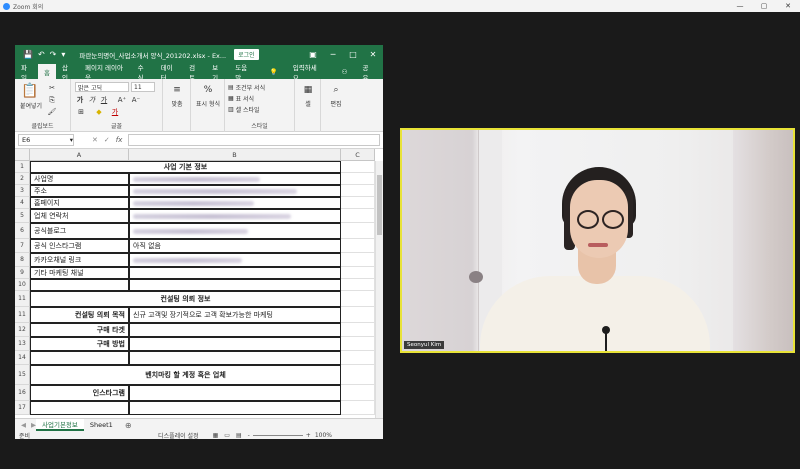 This screenshot has width=800, height=469. I want to click on ribbon-display-icon: ▣, so click(313, 54).